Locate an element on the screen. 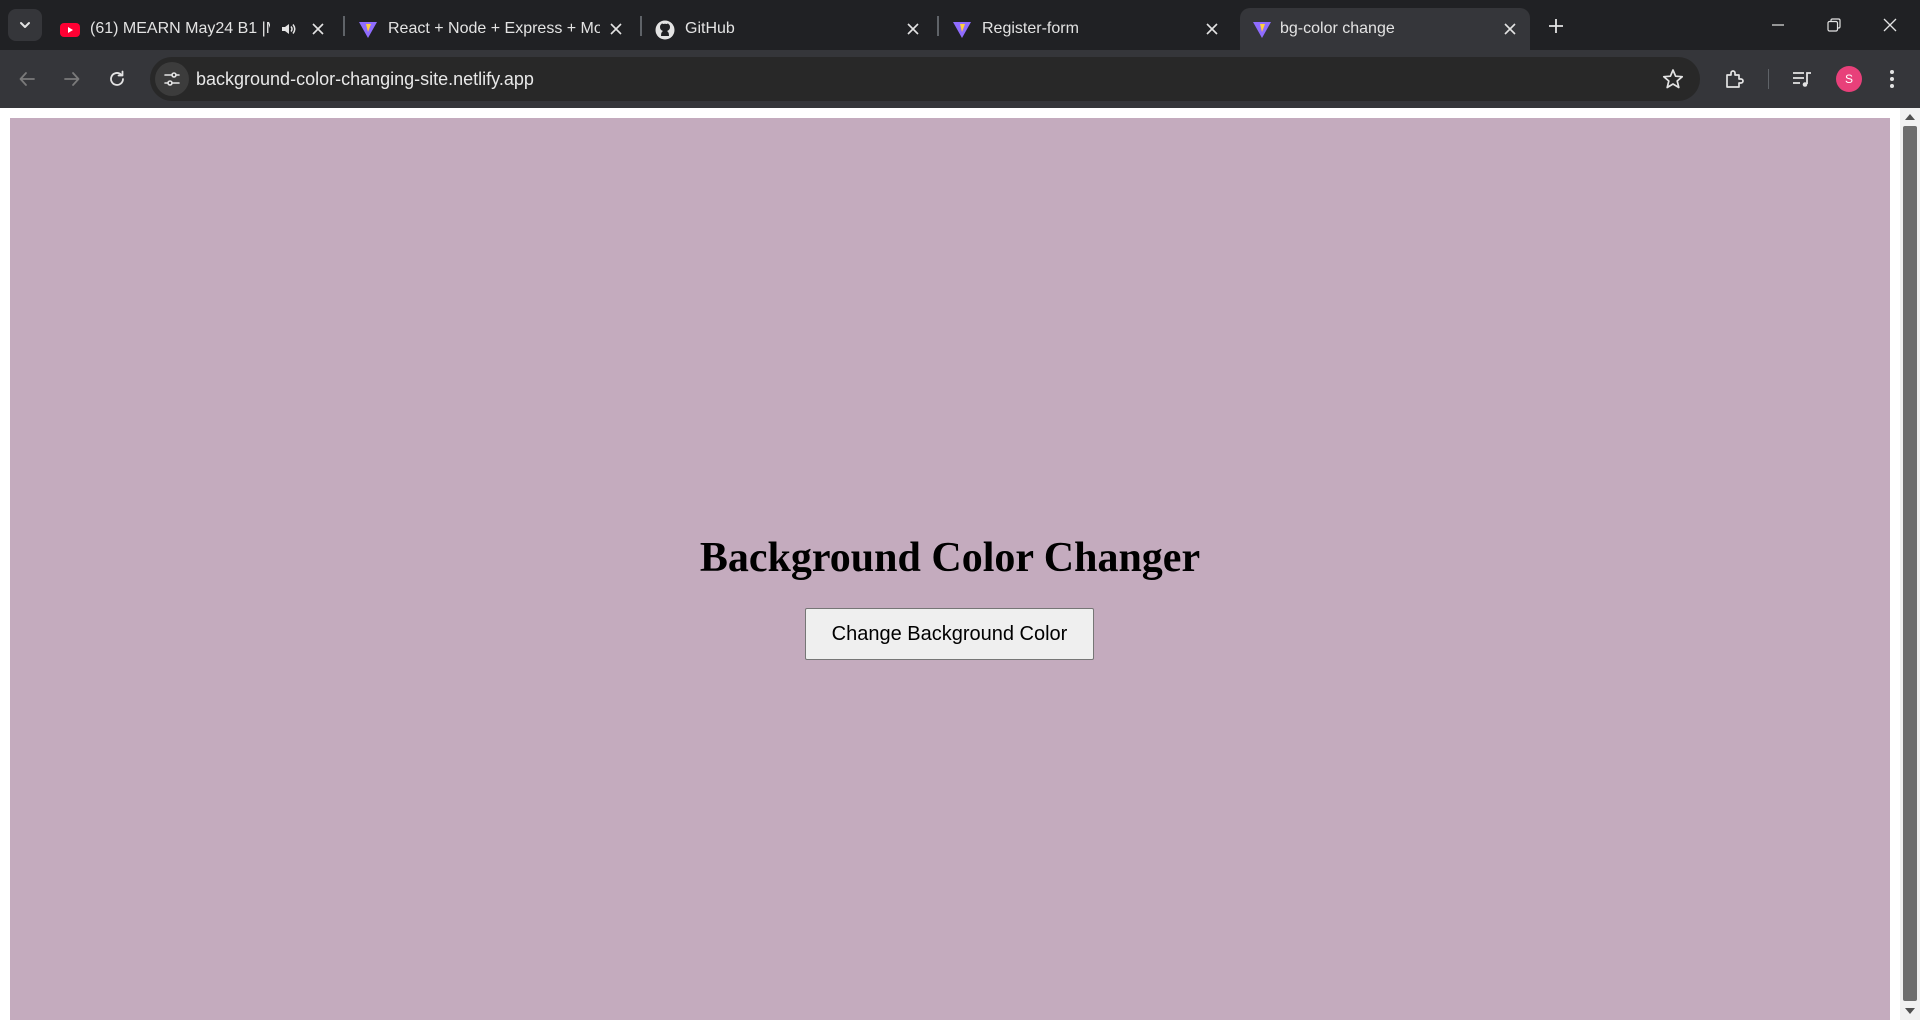  scrollbar-thumb is located at coordinates (1910, 563).